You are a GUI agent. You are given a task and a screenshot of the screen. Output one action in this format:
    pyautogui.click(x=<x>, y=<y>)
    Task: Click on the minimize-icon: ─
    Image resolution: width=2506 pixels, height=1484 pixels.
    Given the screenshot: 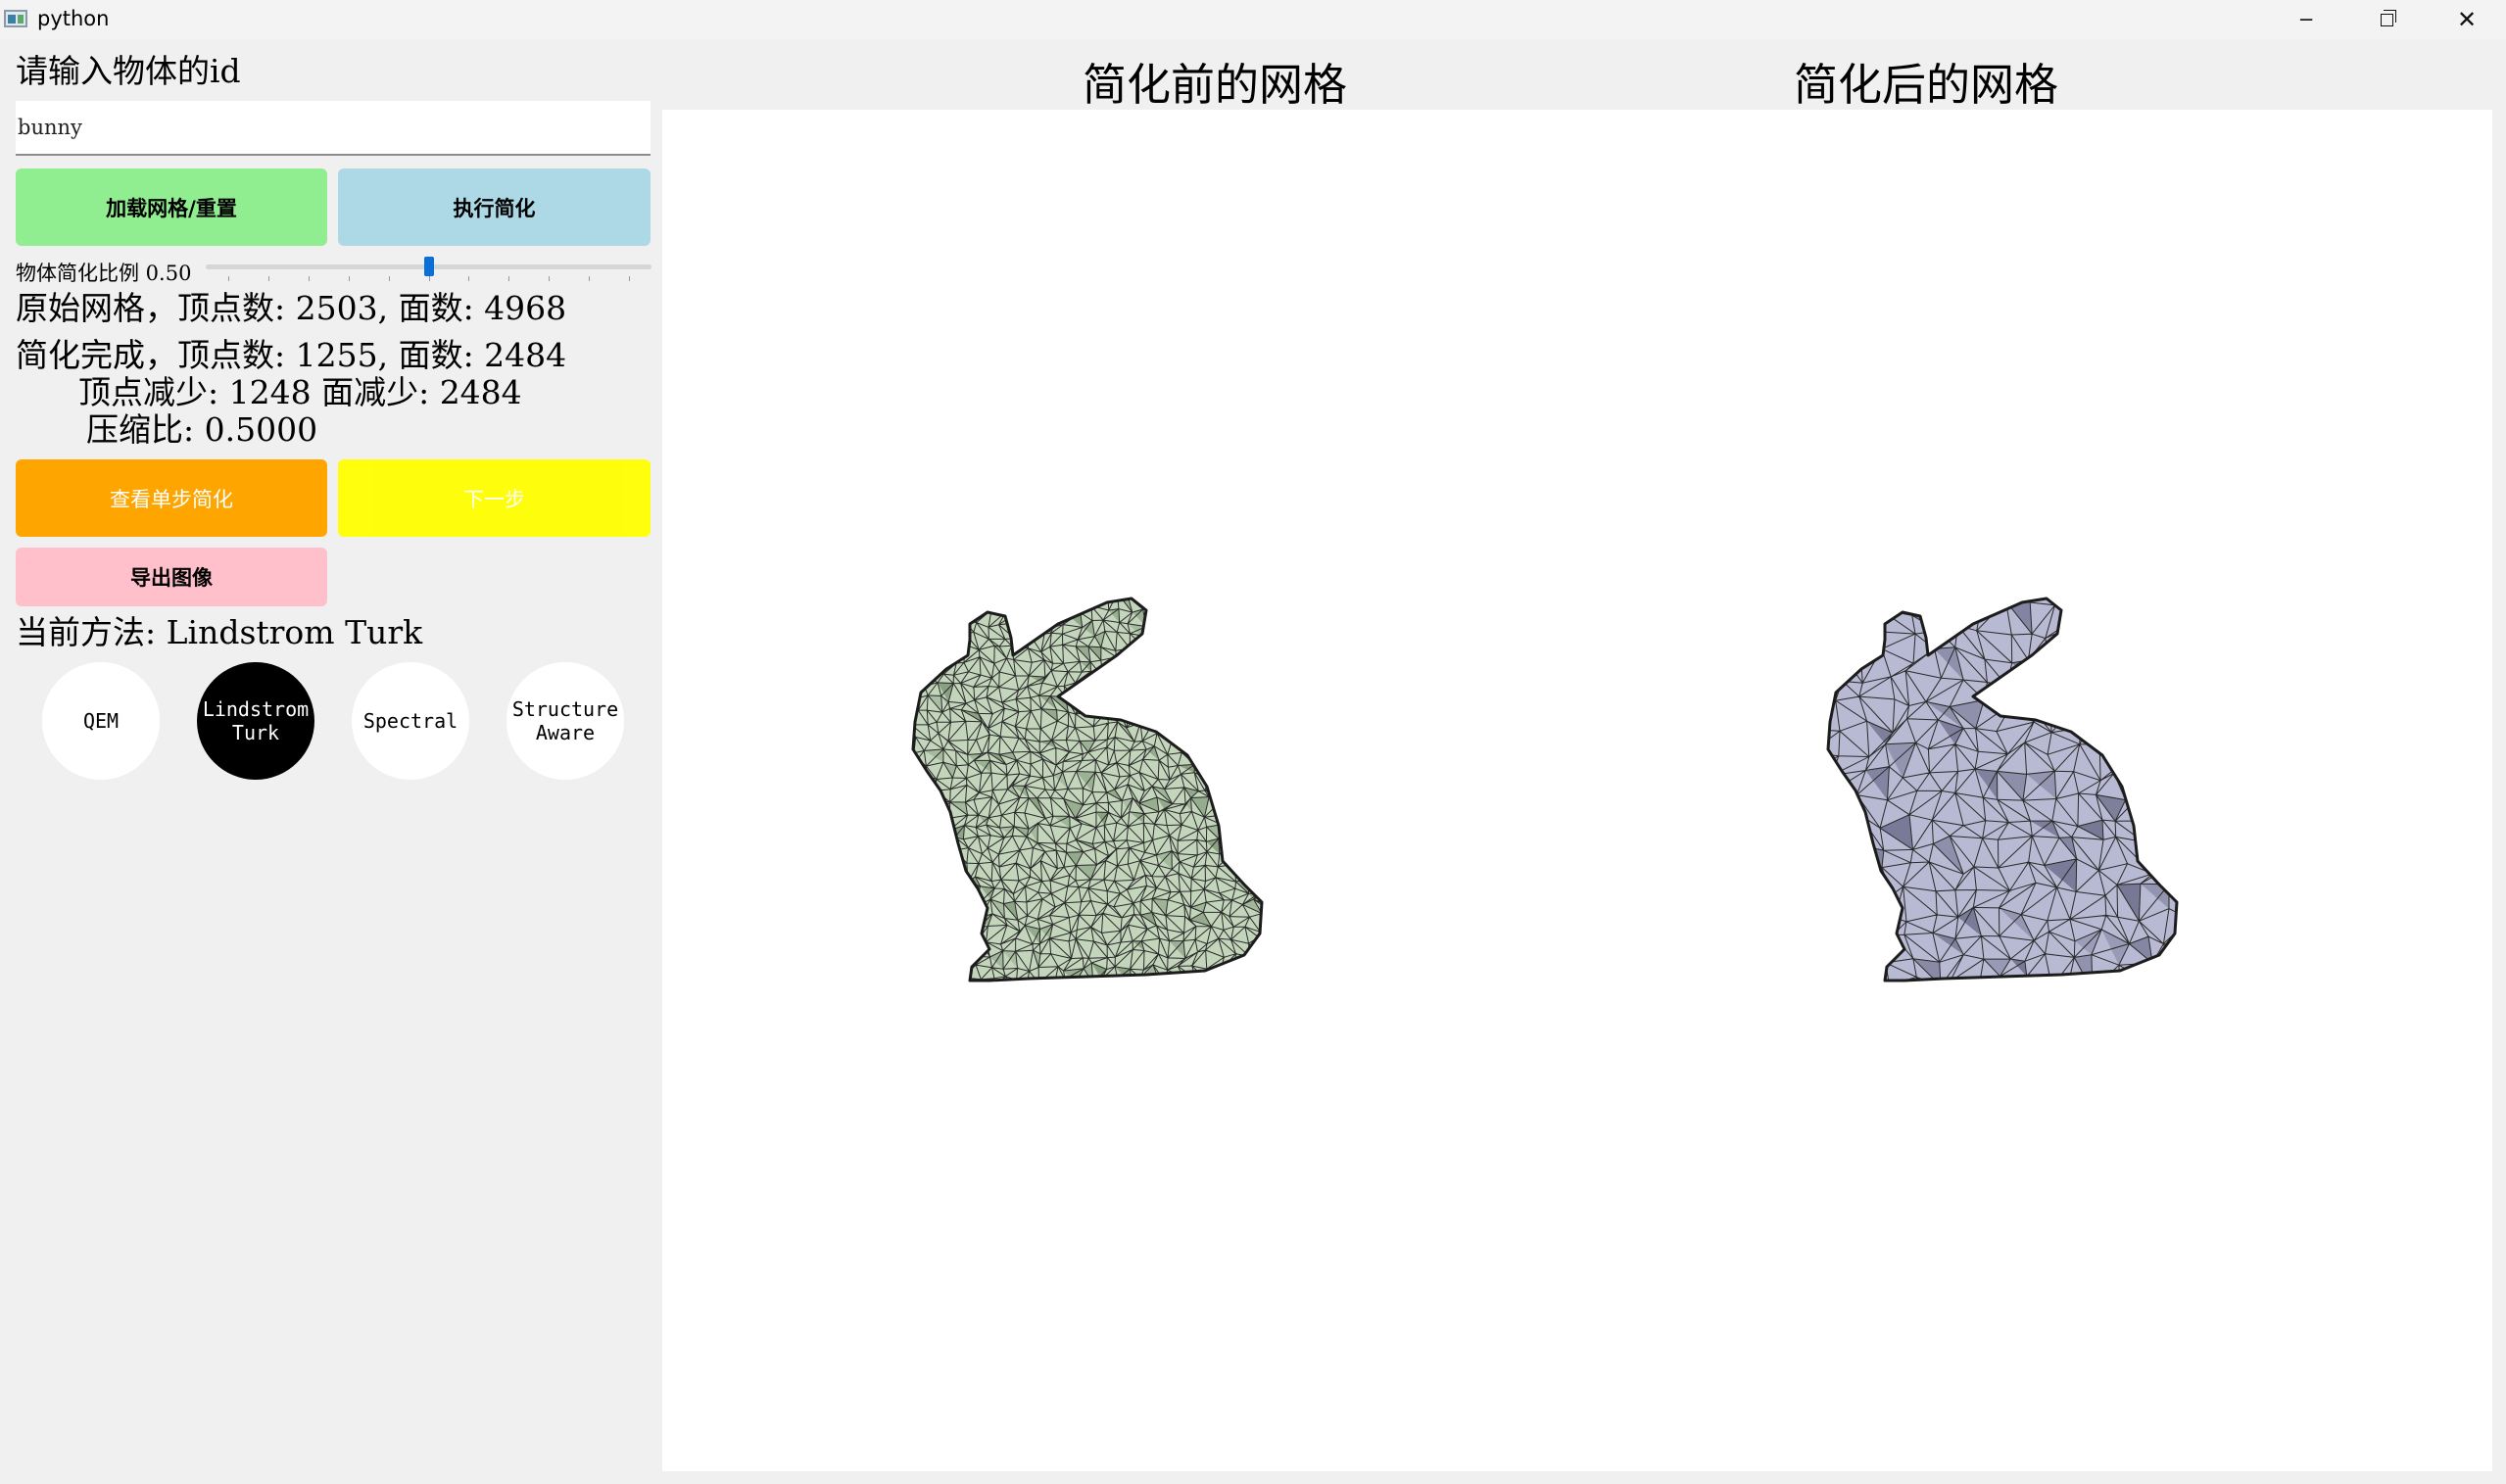 What is the action you would take?
    pyautogui.click(x=2306, y=19)
    